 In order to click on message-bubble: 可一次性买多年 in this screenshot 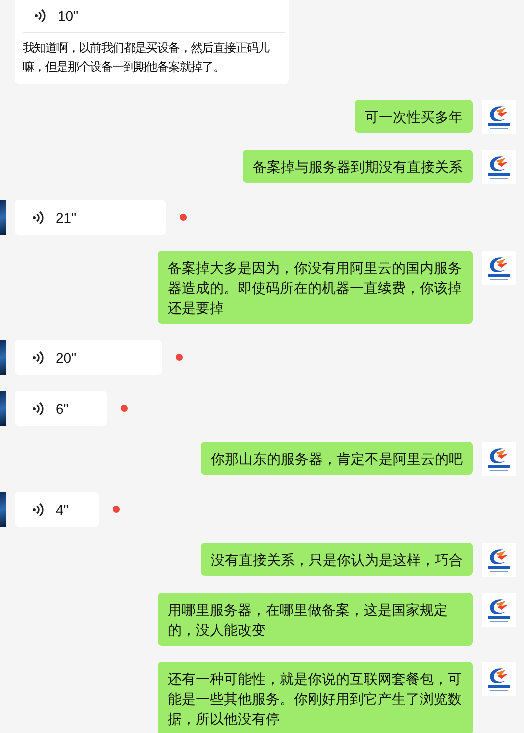, I will do `click(414, 116)`.